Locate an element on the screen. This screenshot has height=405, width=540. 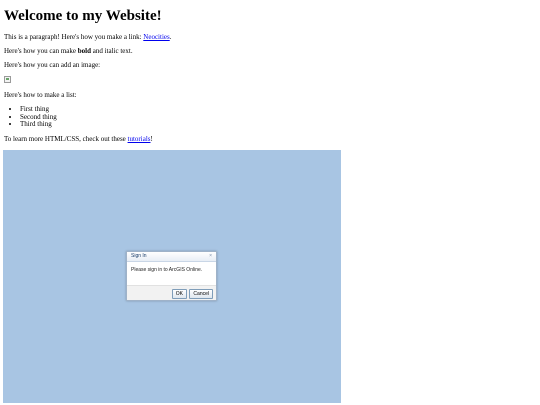
close-icon: × is located at coordinates (210, 256).